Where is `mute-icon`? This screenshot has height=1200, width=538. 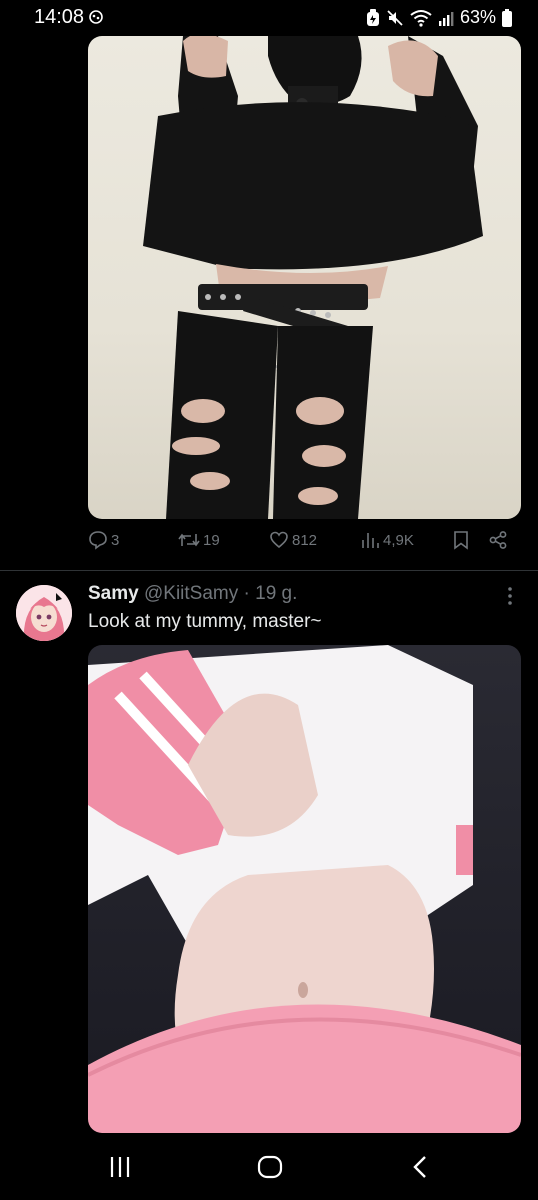
mute-icon is located at coordinates (395, 18).